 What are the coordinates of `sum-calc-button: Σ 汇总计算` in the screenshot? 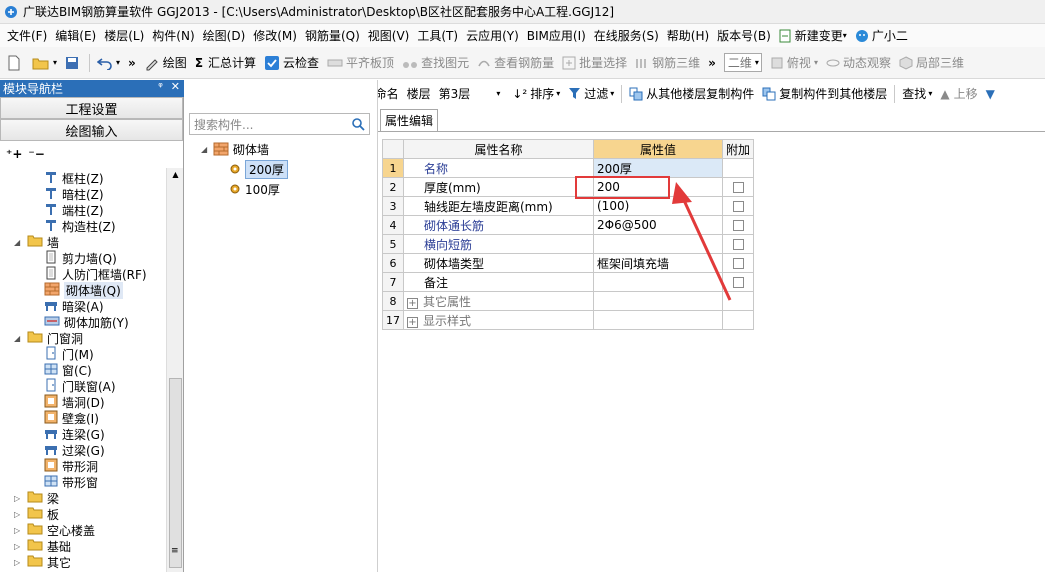 It's located at (225, 63).